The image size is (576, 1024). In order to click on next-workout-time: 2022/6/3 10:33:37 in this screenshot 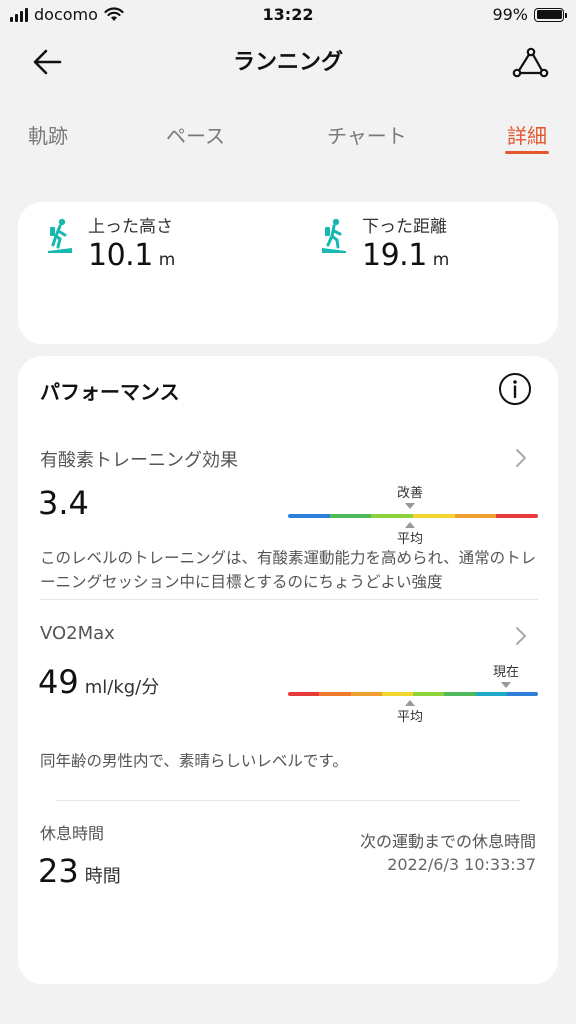, I will do `click(461, 864)`.